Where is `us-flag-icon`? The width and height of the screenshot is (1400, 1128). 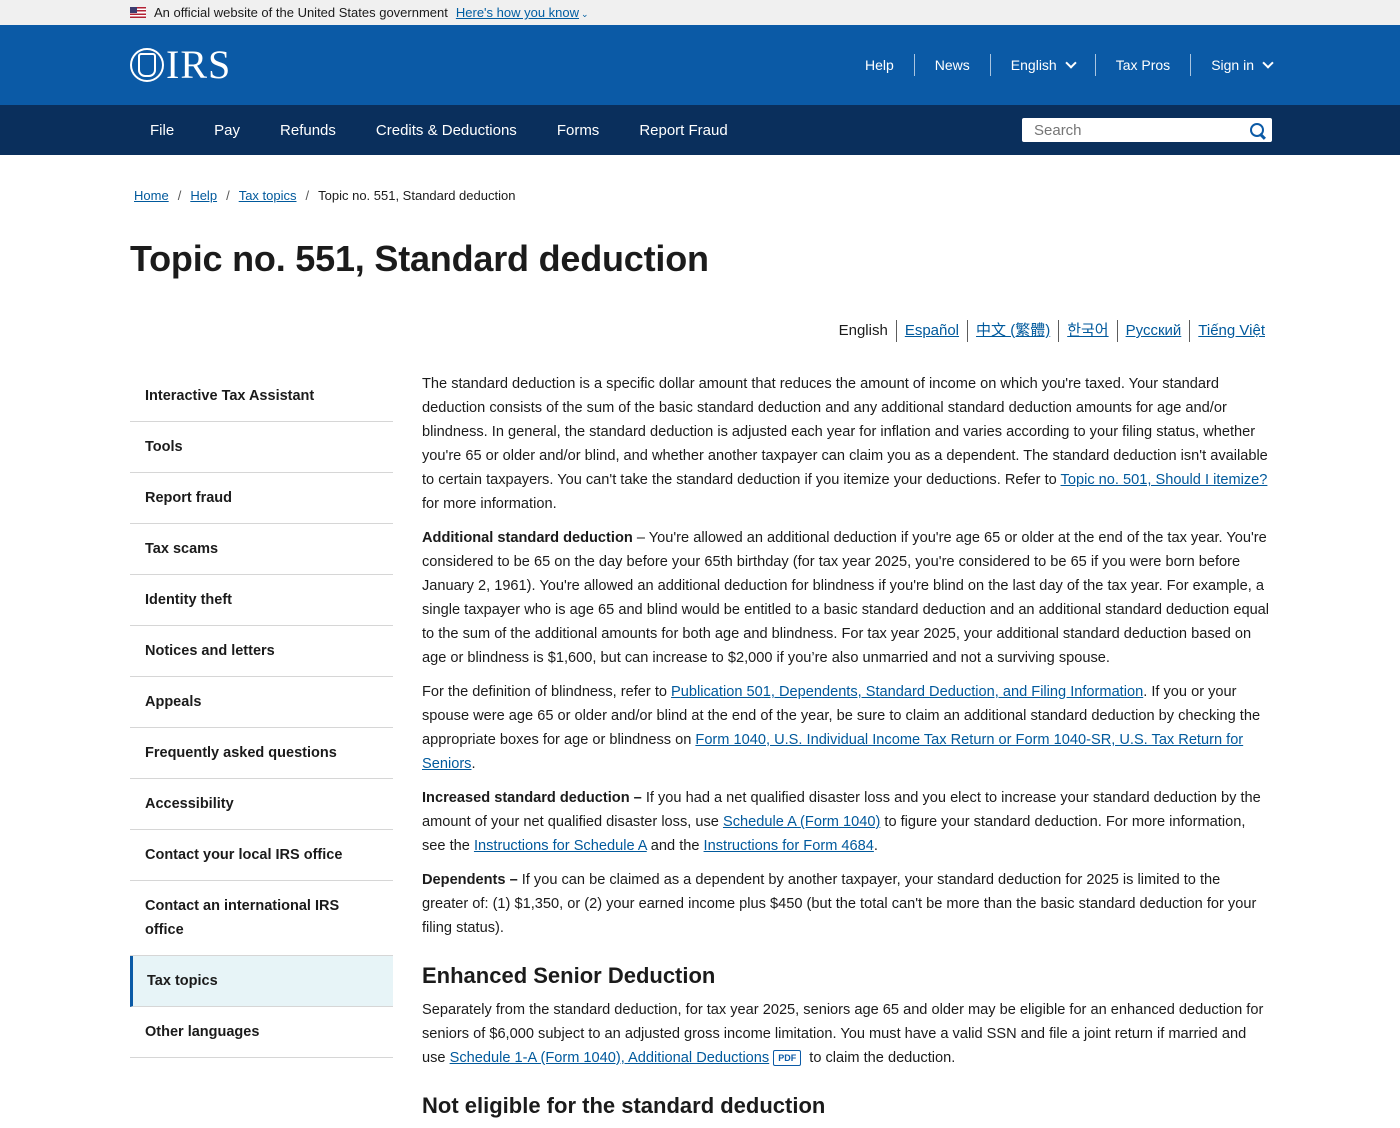
us-flag-icon is located at coordinates (138, 12).